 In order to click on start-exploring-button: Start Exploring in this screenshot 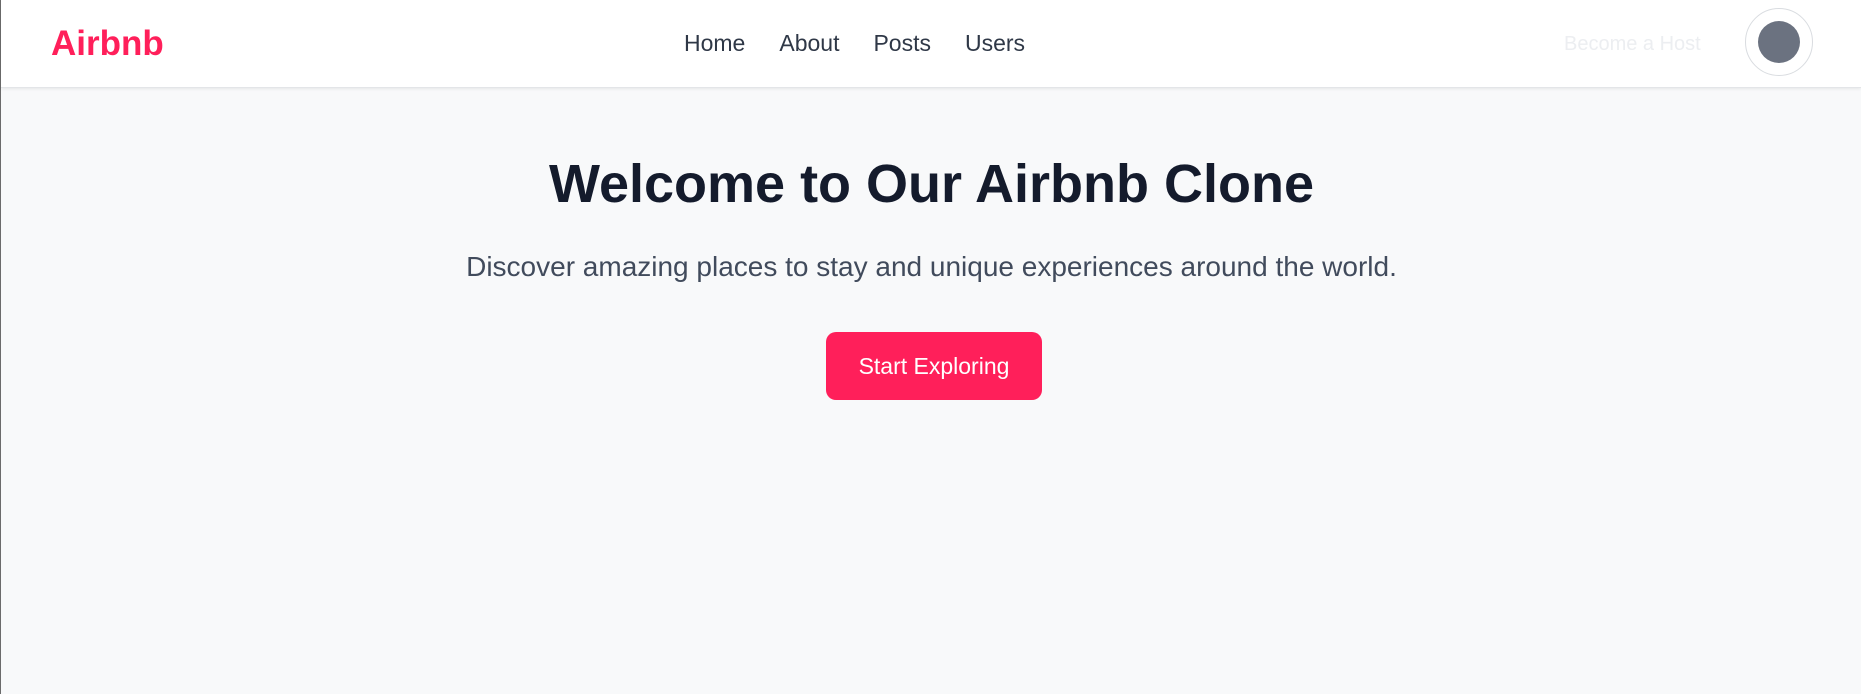, I will do `click(934, 366)`.